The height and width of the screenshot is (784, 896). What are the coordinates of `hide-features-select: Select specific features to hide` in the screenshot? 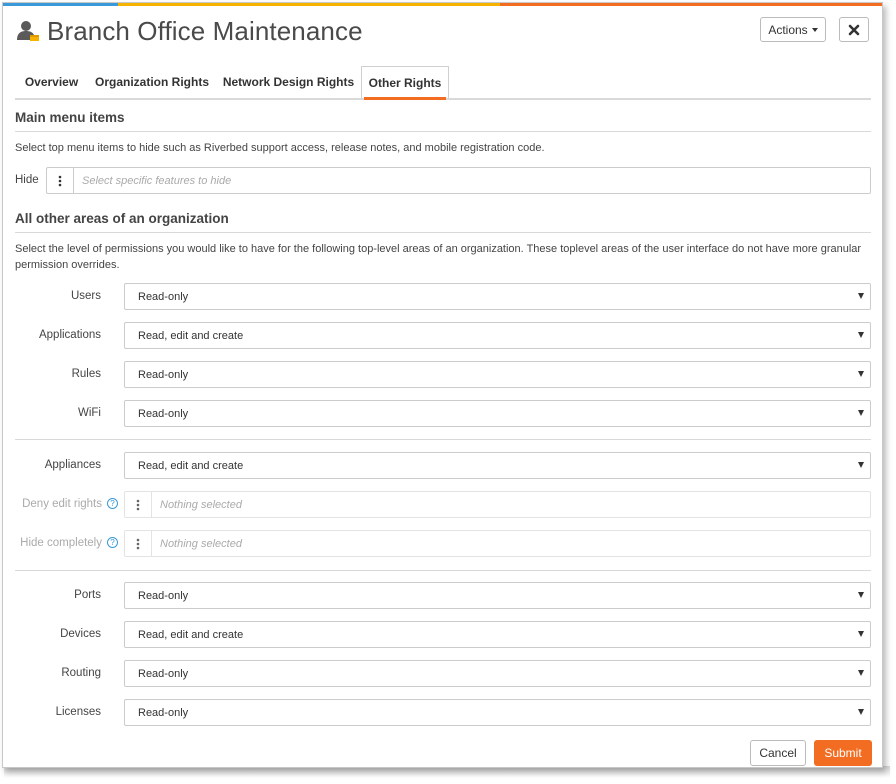 It's located at (458, 180).